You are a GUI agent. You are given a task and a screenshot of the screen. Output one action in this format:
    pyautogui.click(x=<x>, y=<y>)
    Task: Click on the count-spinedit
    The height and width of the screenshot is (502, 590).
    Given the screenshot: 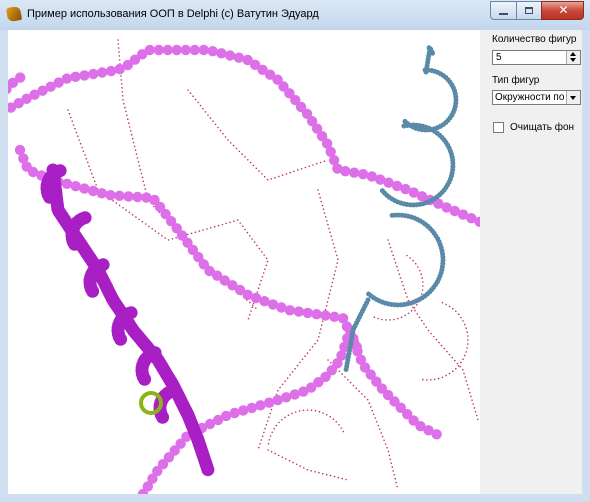 What is the action you would take?
    pyautogui.click(x=536, y=57)
    